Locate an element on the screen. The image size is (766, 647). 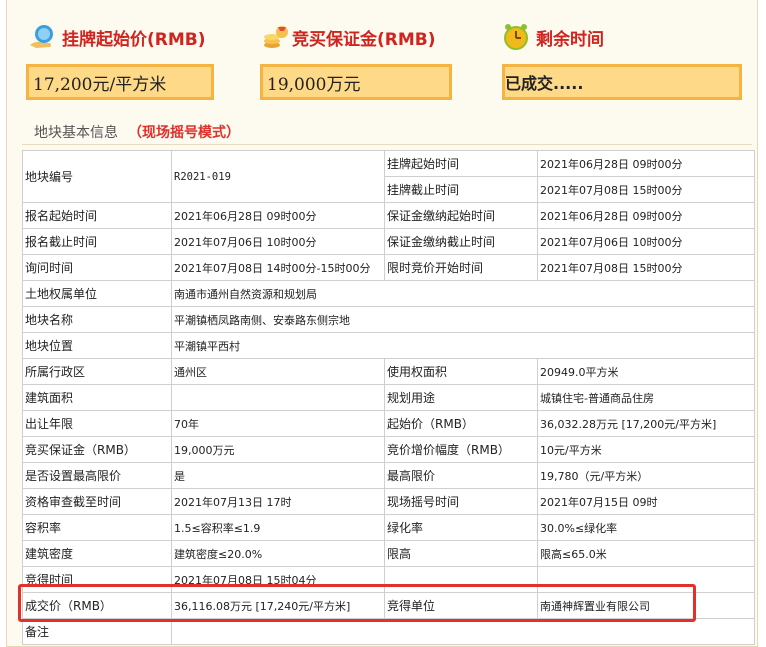
label-cell: 地块名称 is located at coordinates (97, 319).